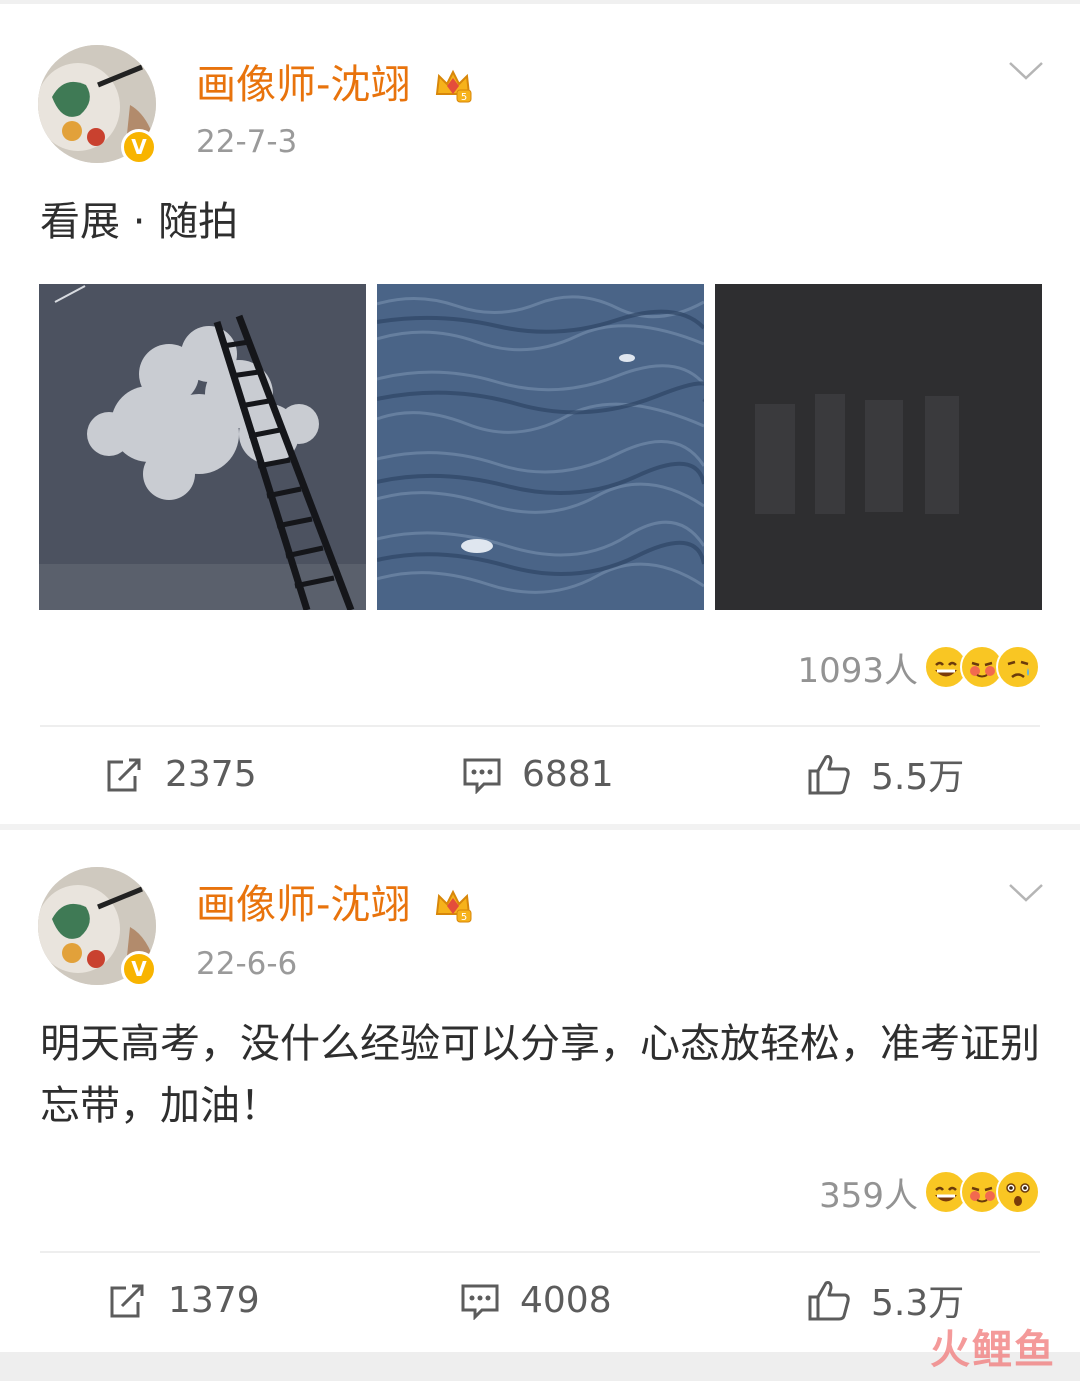 The width and height of the screenshot is (1080, 1381). Describe the element at coordinates (857, 670) in the screenshot. I see `reaction-count: 1093人` at that location.